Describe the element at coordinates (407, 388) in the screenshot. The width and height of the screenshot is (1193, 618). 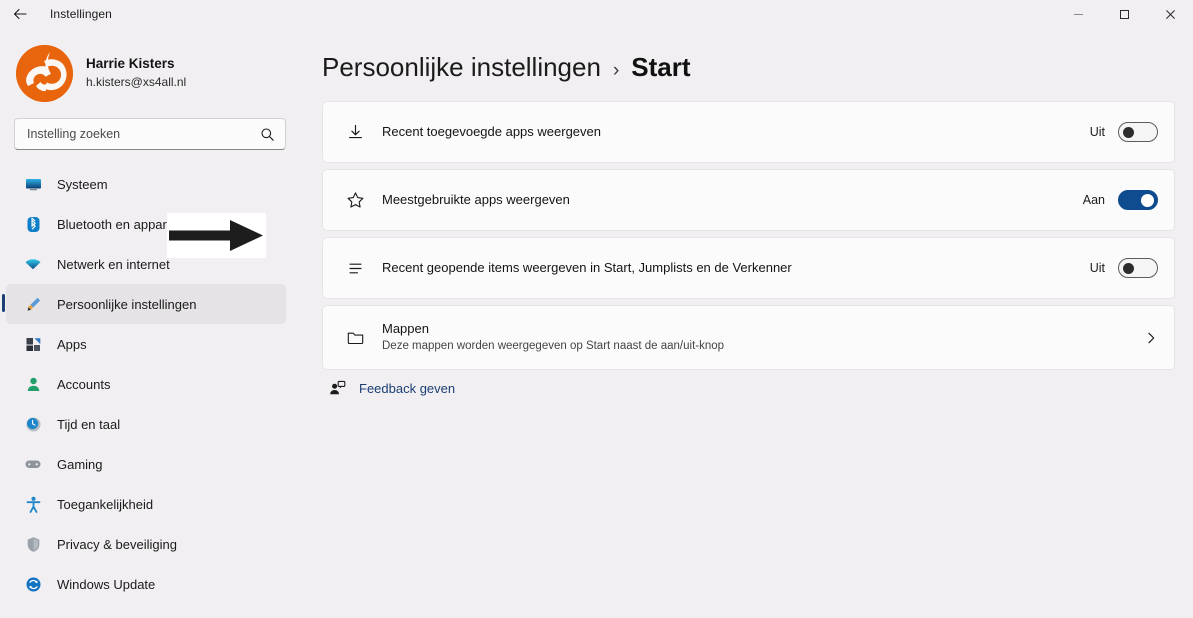
I see `feedback-link: Feedback geven` at that location.